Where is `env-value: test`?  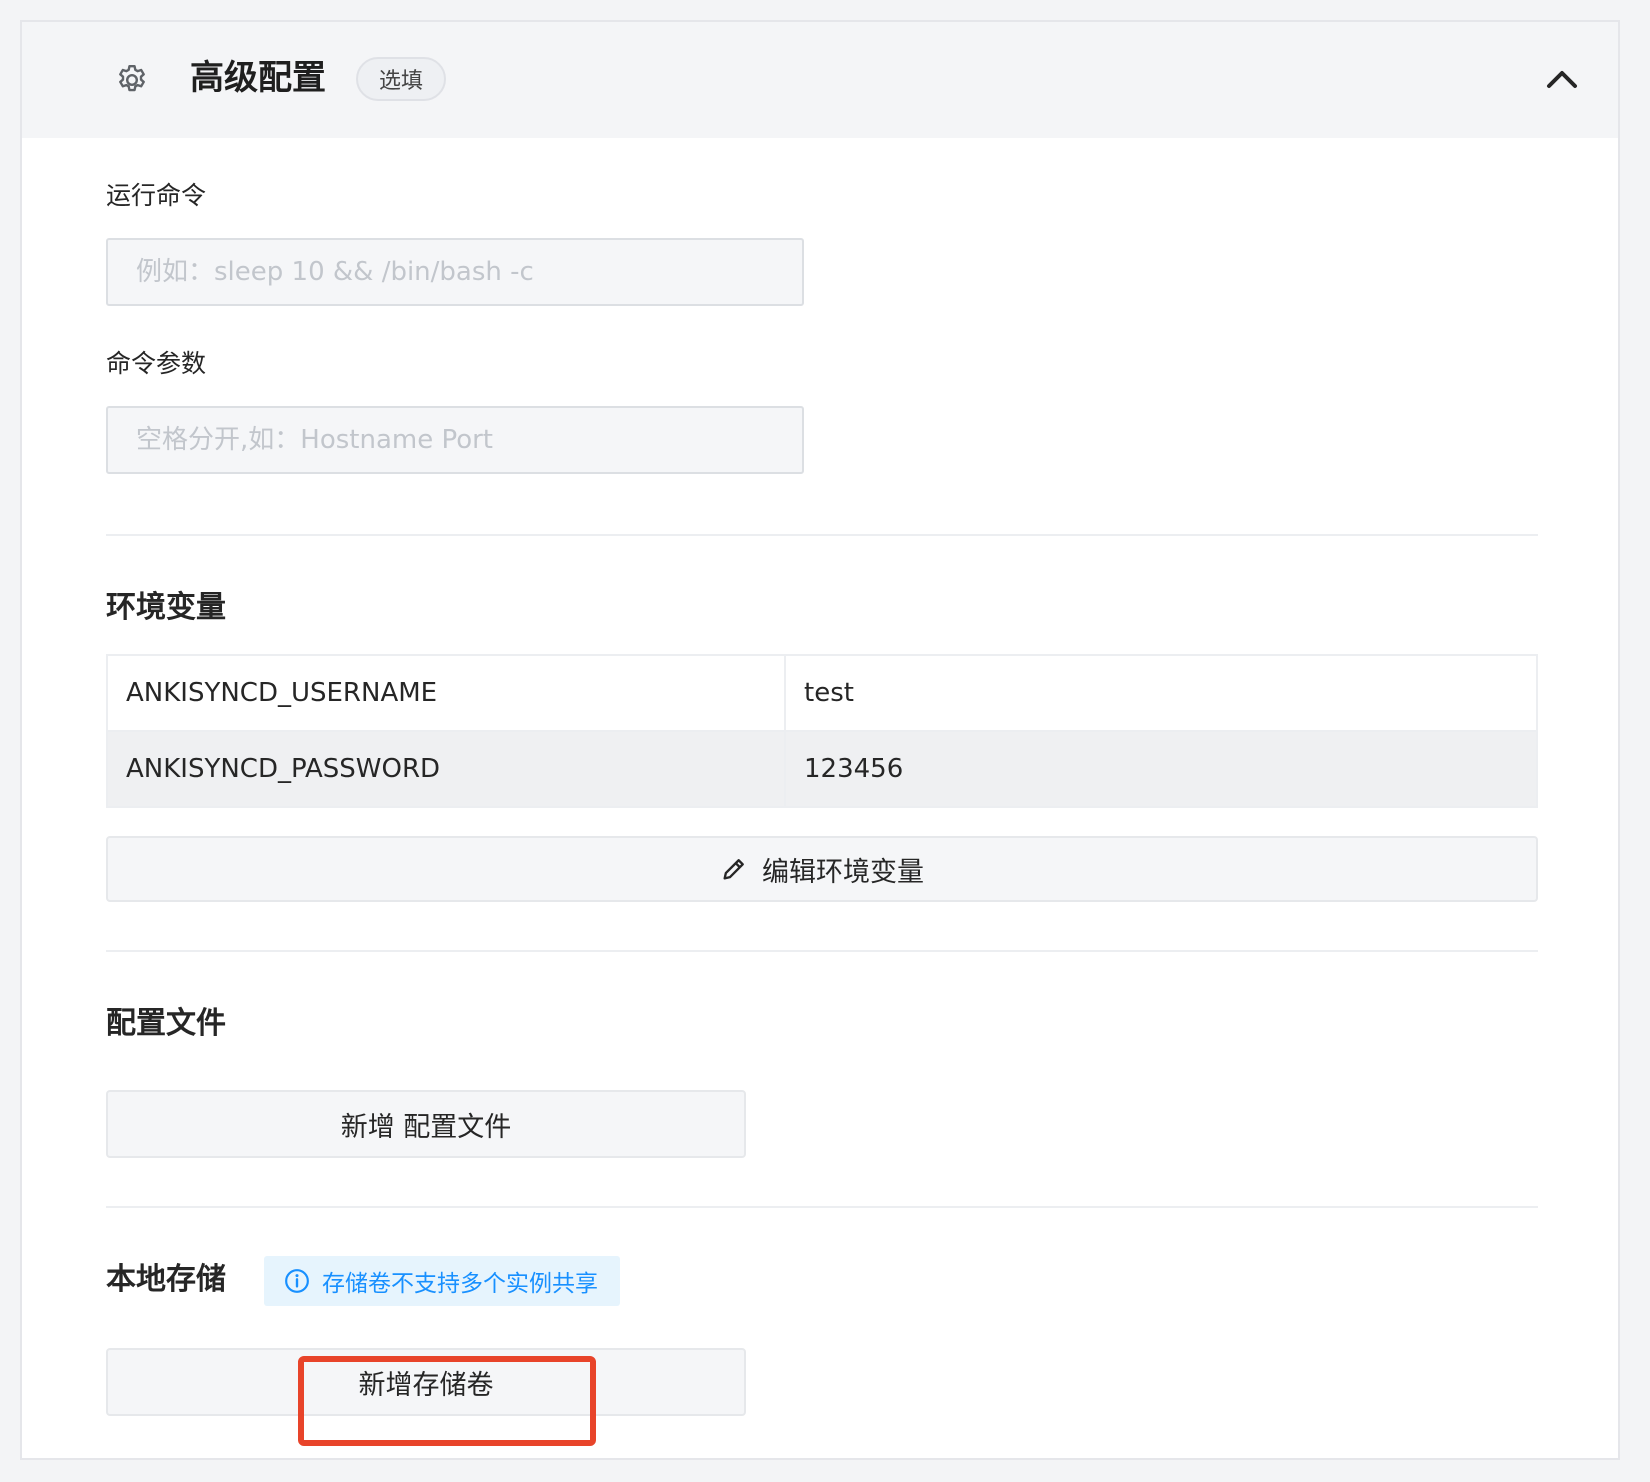 env-value: test is located at coordinates (1161, 693).